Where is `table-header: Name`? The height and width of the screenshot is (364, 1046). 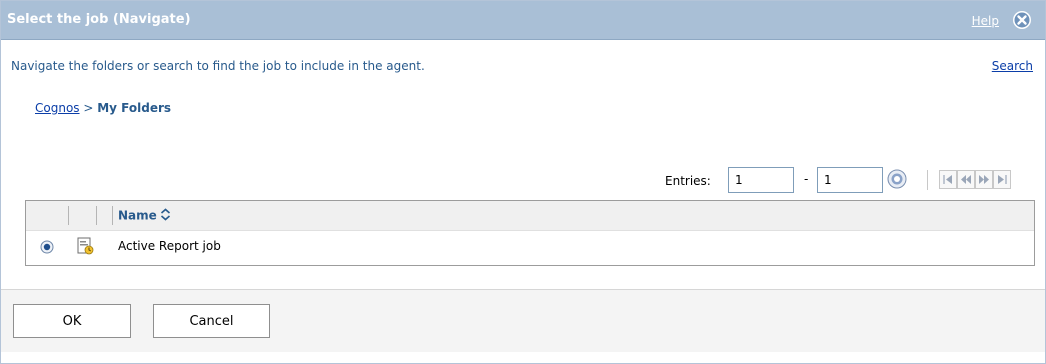 table-header: Name is located at coordinates (530, 216).